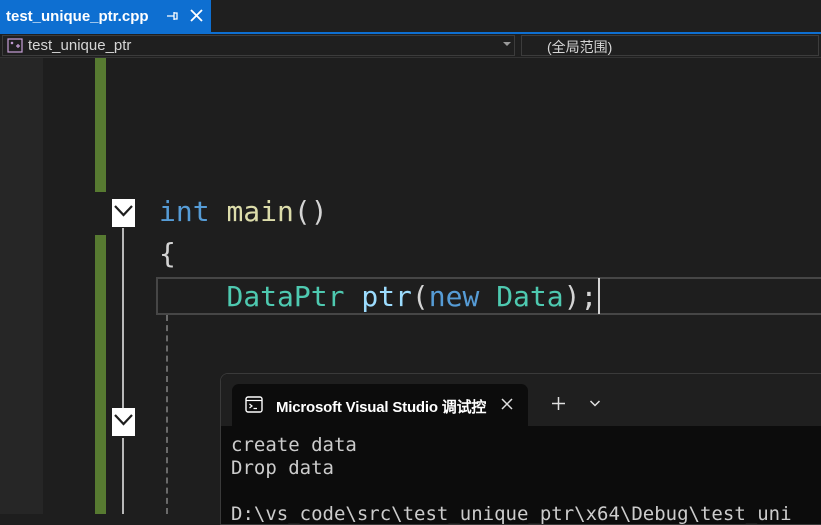 This screenshot has height=525, width=821. I want to click on tab-title: test_unique_ptr.cpp, so click(77, 16).